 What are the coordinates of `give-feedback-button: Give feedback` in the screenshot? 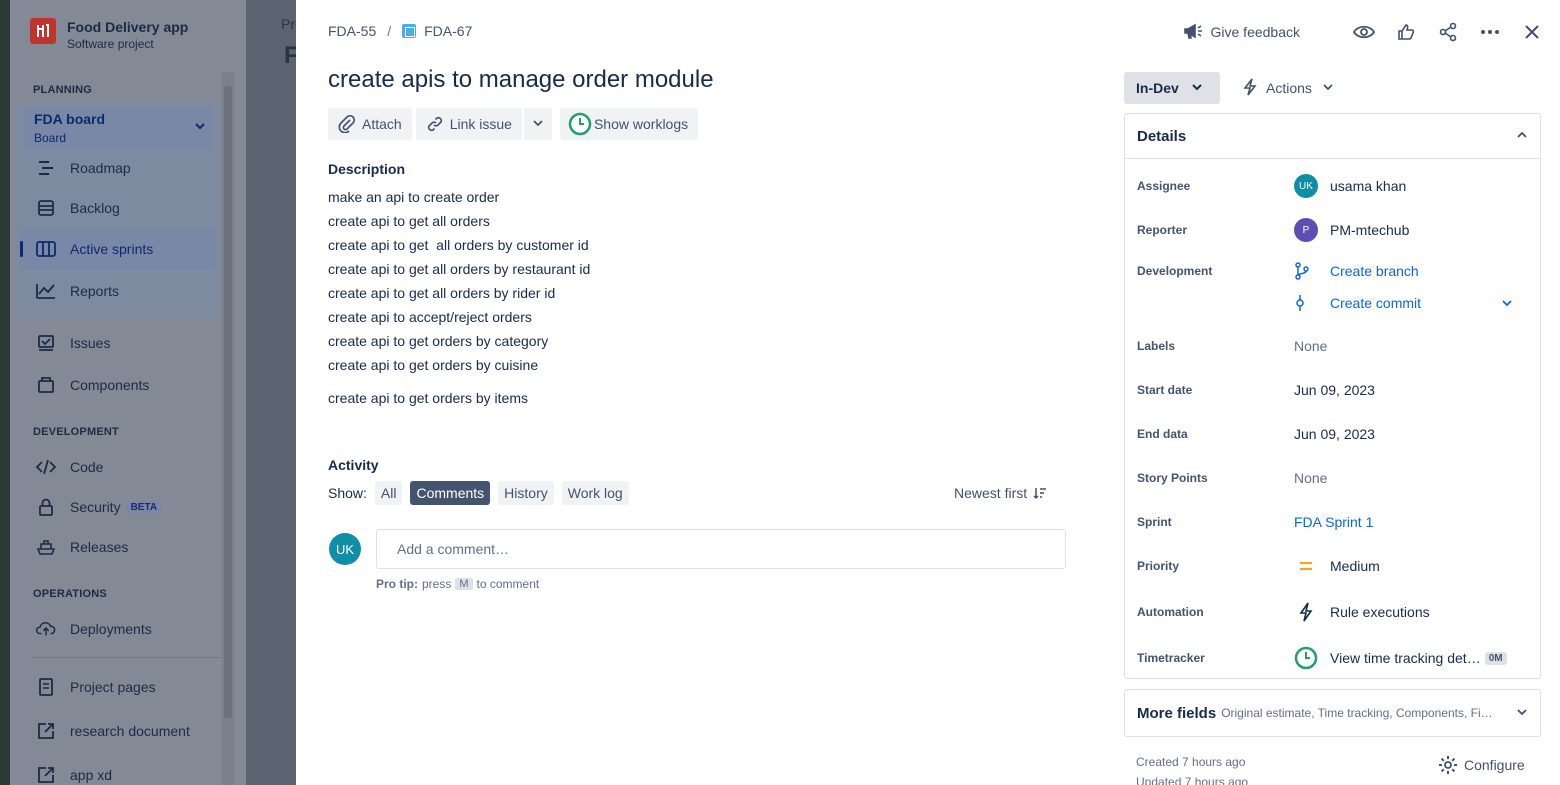 It's located at (1241, 32).